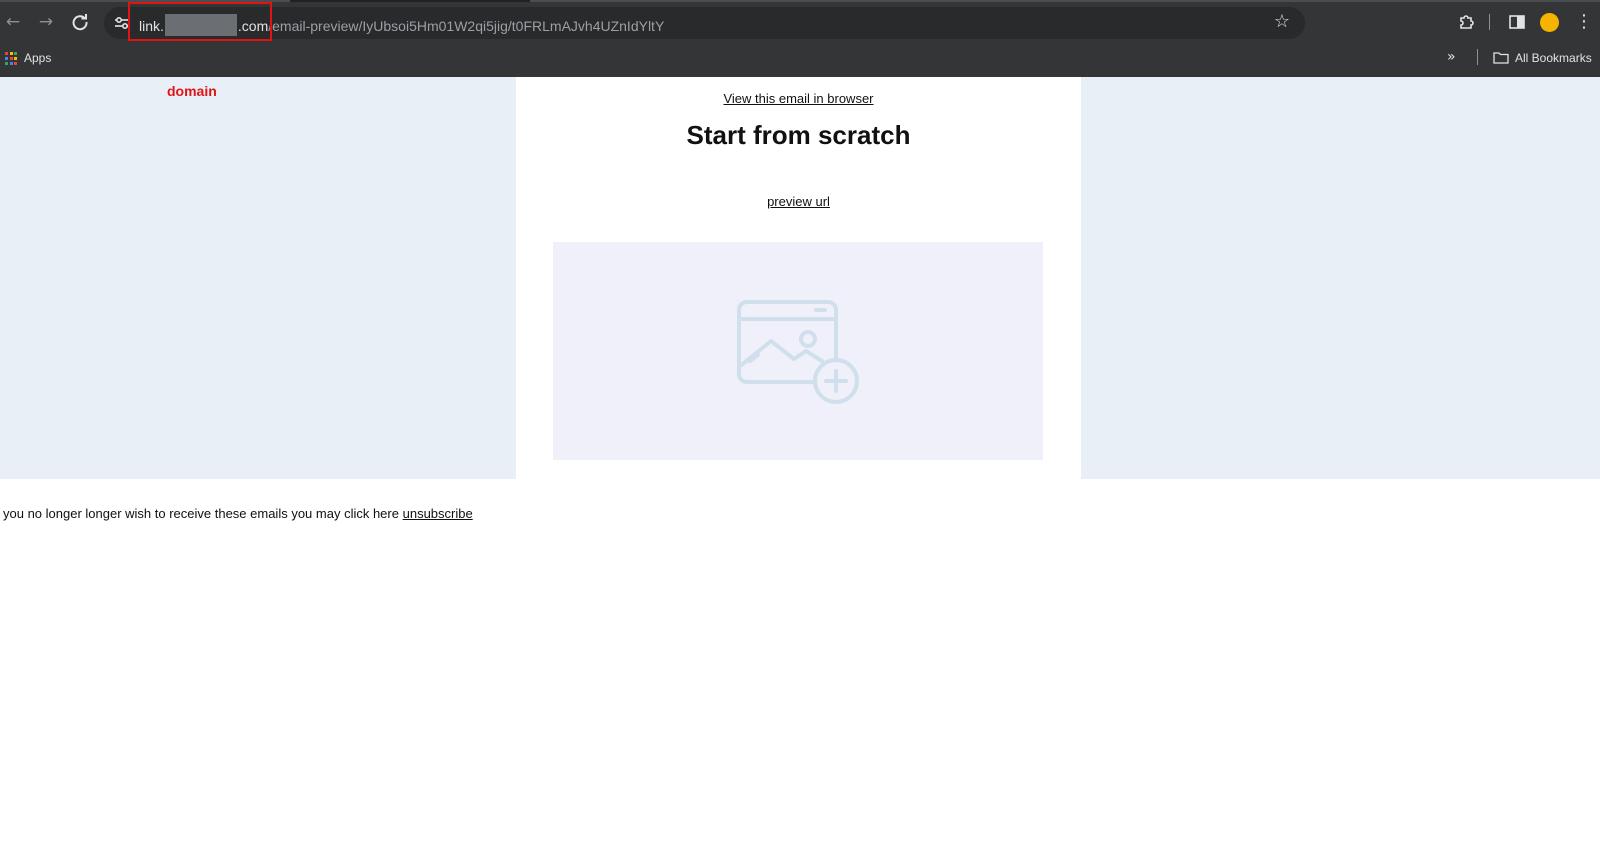  Describe the element at coordinates (12, 59) in the screenshot. I see `apps-grid-icon` at that location.